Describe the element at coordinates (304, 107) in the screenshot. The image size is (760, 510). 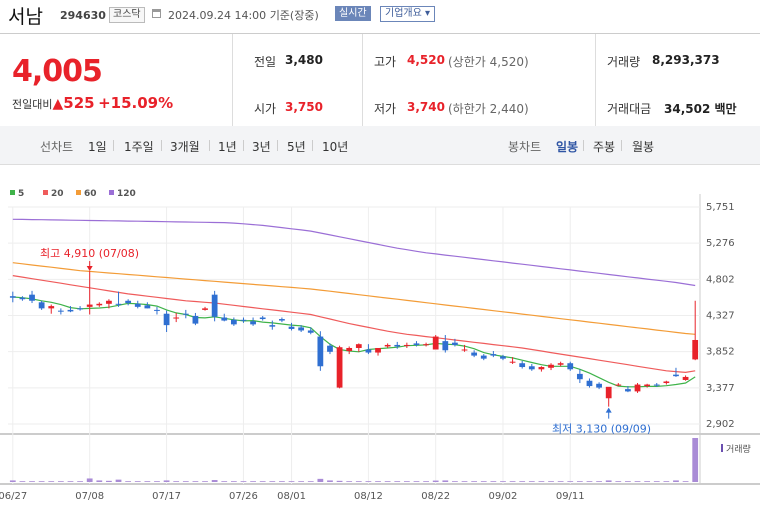
I see `open-value: 3,750` at that location.